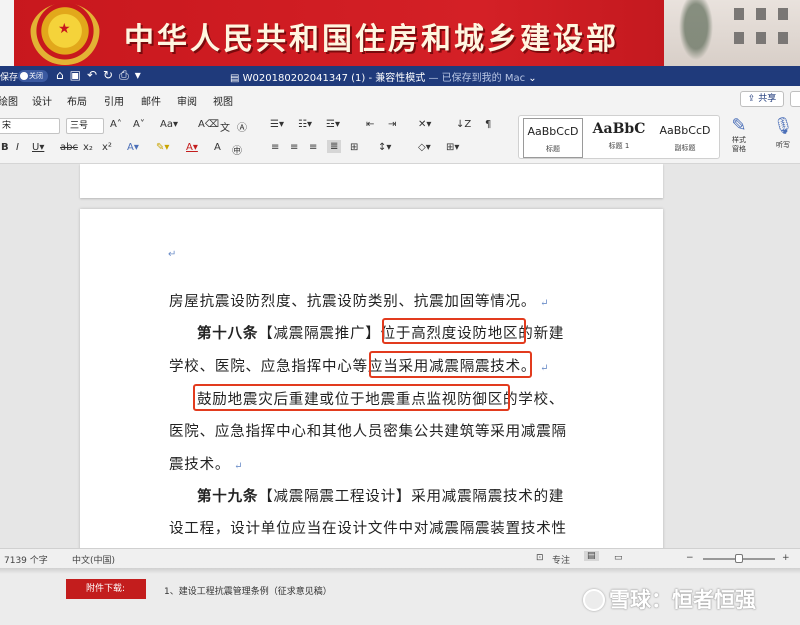 The height and width of the screenshot is (625, 800). What do you see at coordinates (88, 147) in the screenshot?
I see `subscript-icon: x₂` at bounding box center [88, 147].